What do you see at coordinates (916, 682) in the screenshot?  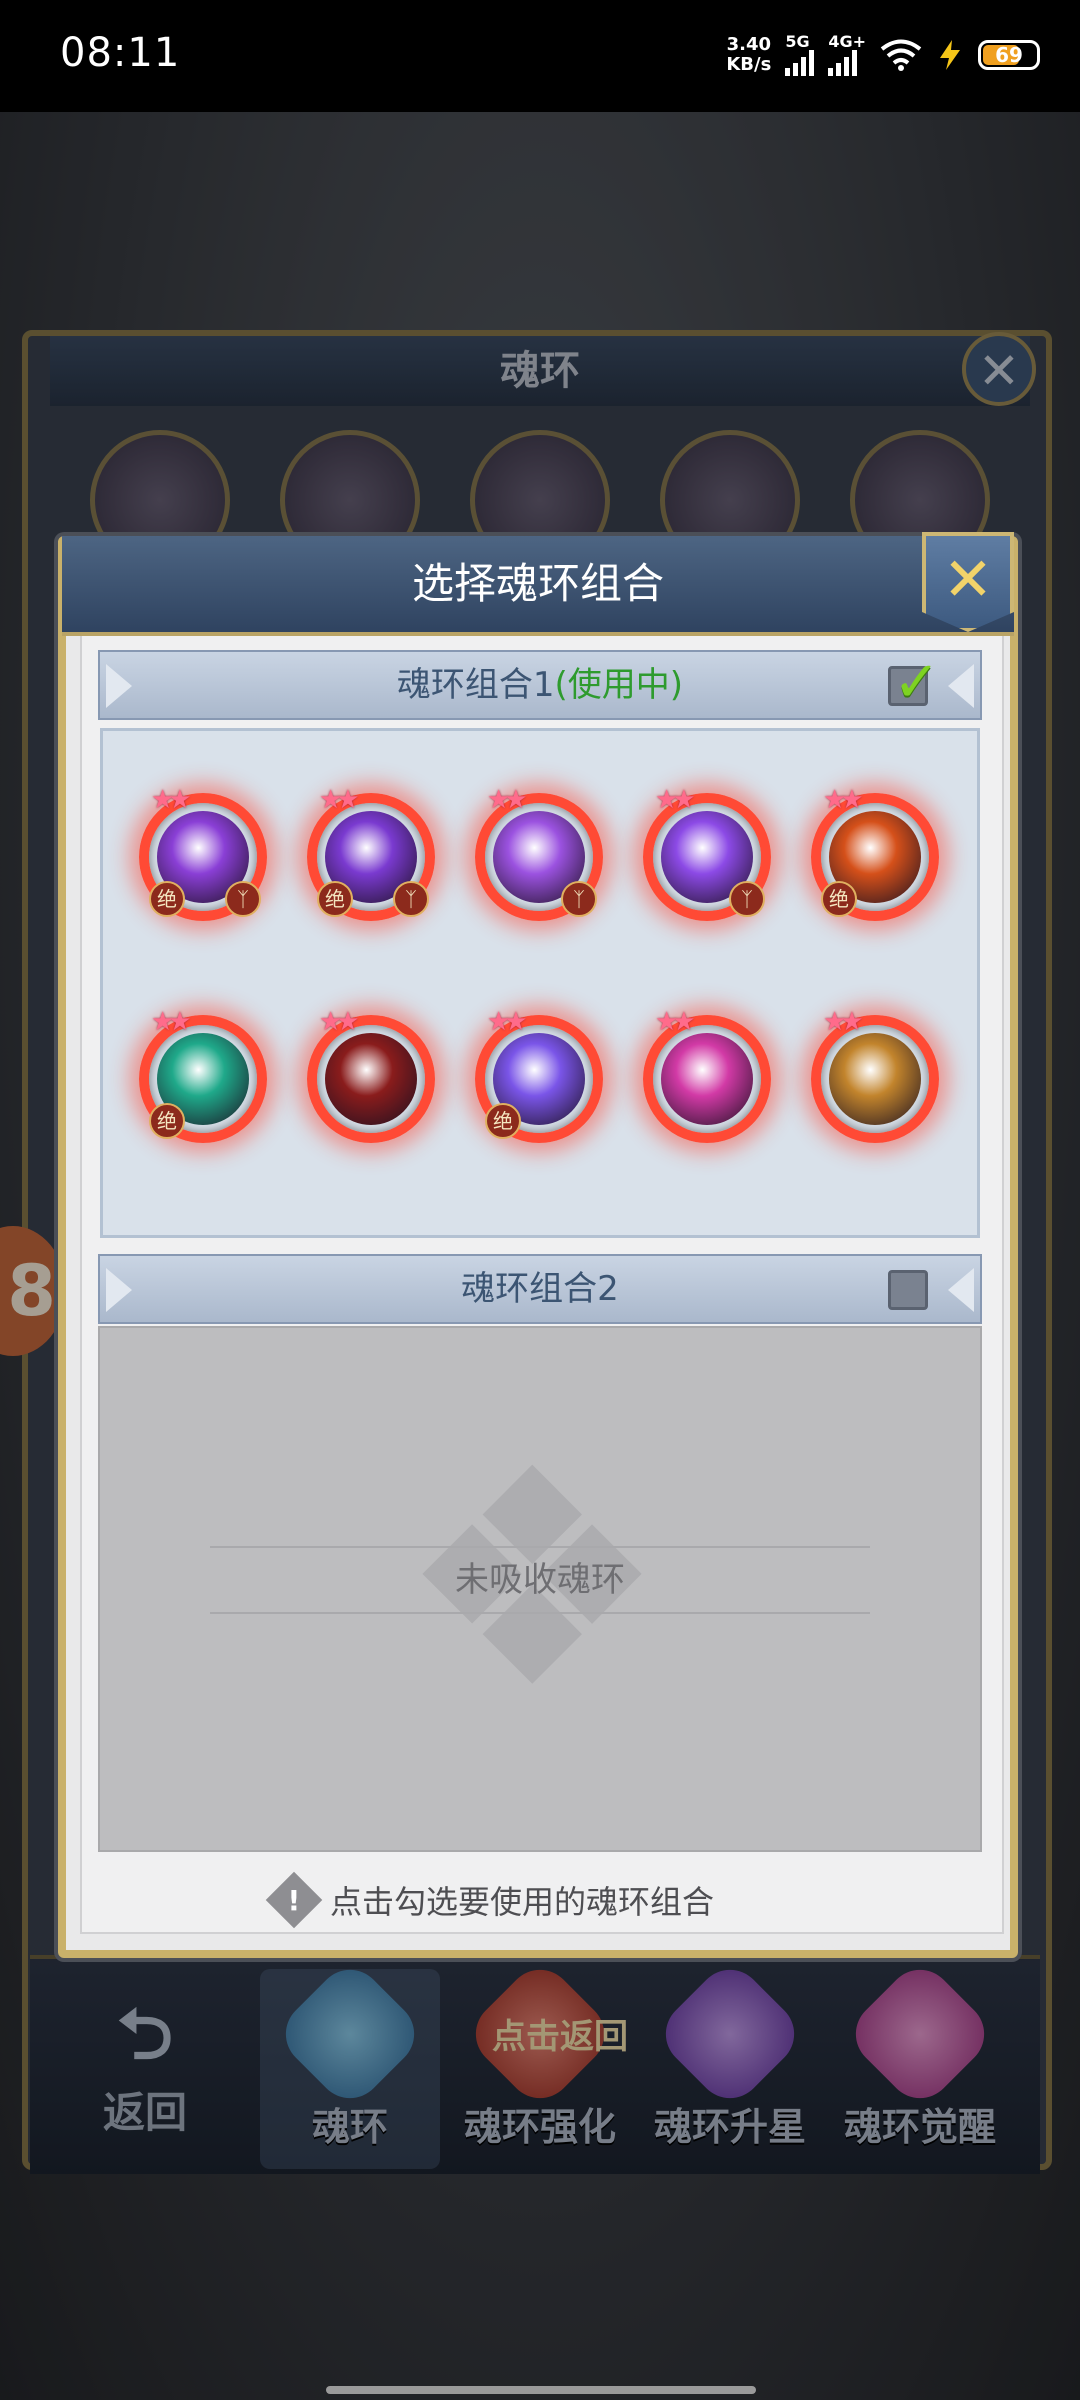 I see `check-mark-icon: ✓` at bounding box center [916, 682].